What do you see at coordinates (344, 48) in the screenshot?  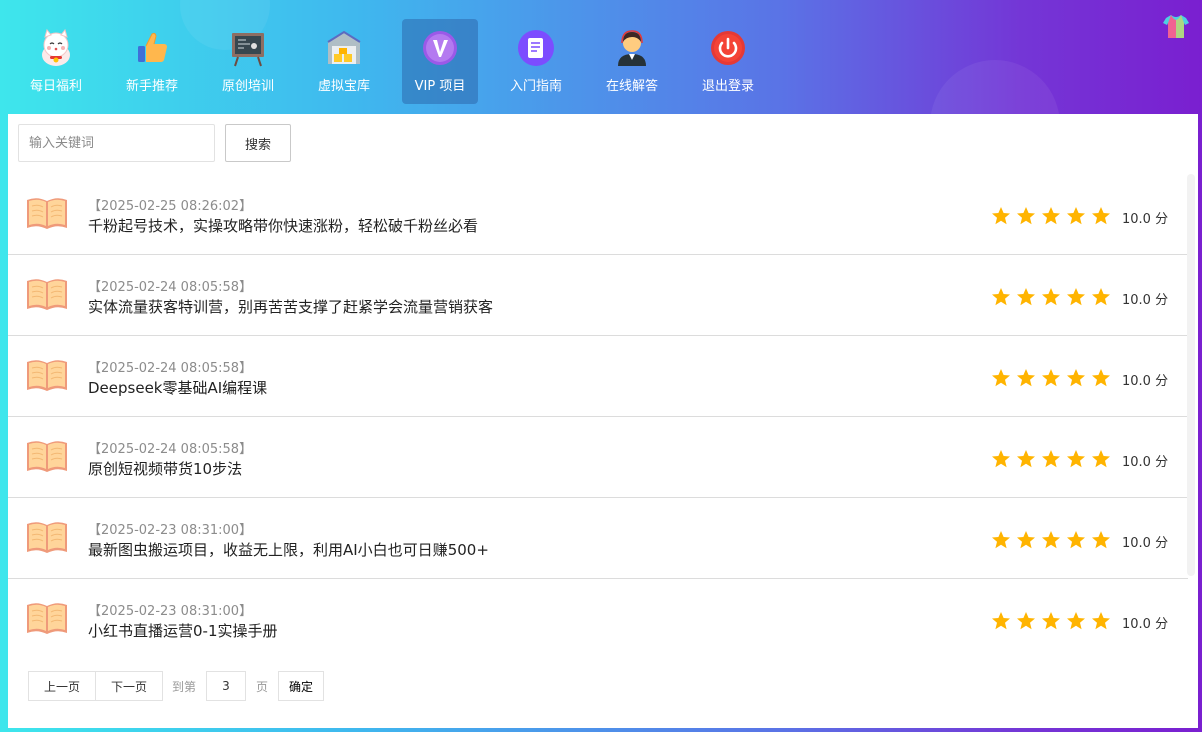 I see `warehouse-icon` at bounding box center [344, 48].